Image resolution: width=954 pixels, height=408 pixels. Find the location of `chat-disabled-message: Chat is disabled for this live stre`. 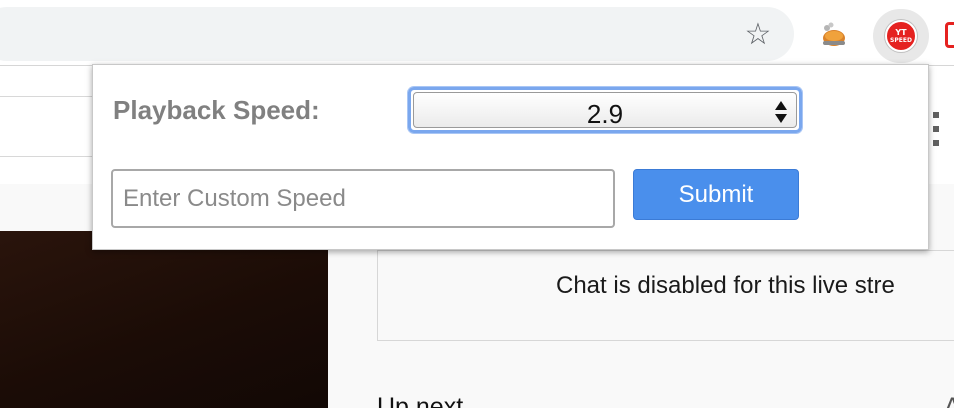

chat-disabled-message: Chat is disabled for this live stre is located at coordinates (725, 285).